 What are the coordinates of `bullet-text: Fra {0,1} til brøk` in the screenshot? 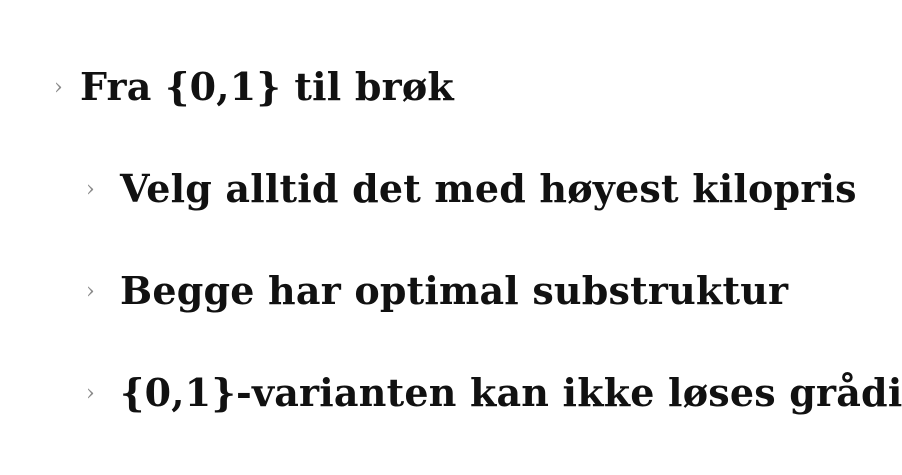 It's located at (267, 86).